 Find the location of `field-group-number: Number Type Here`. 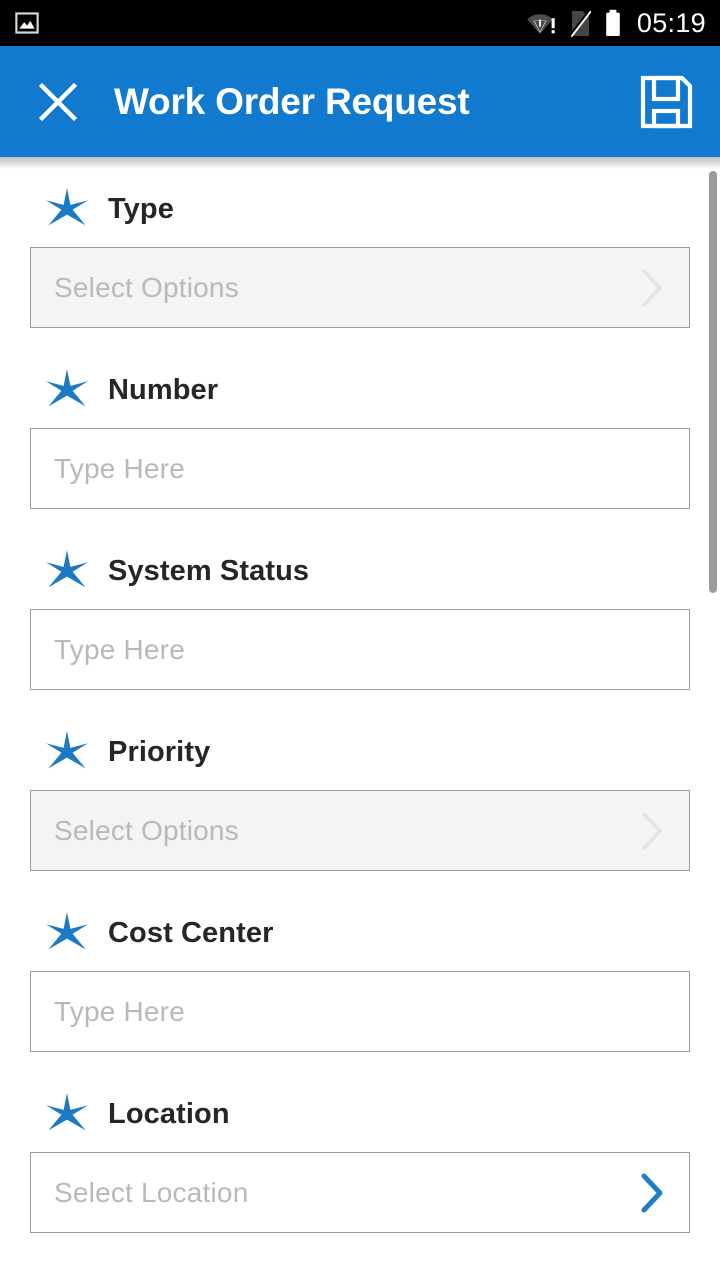

field-group-number: Number Type Here is located at coordinates (360, 430).